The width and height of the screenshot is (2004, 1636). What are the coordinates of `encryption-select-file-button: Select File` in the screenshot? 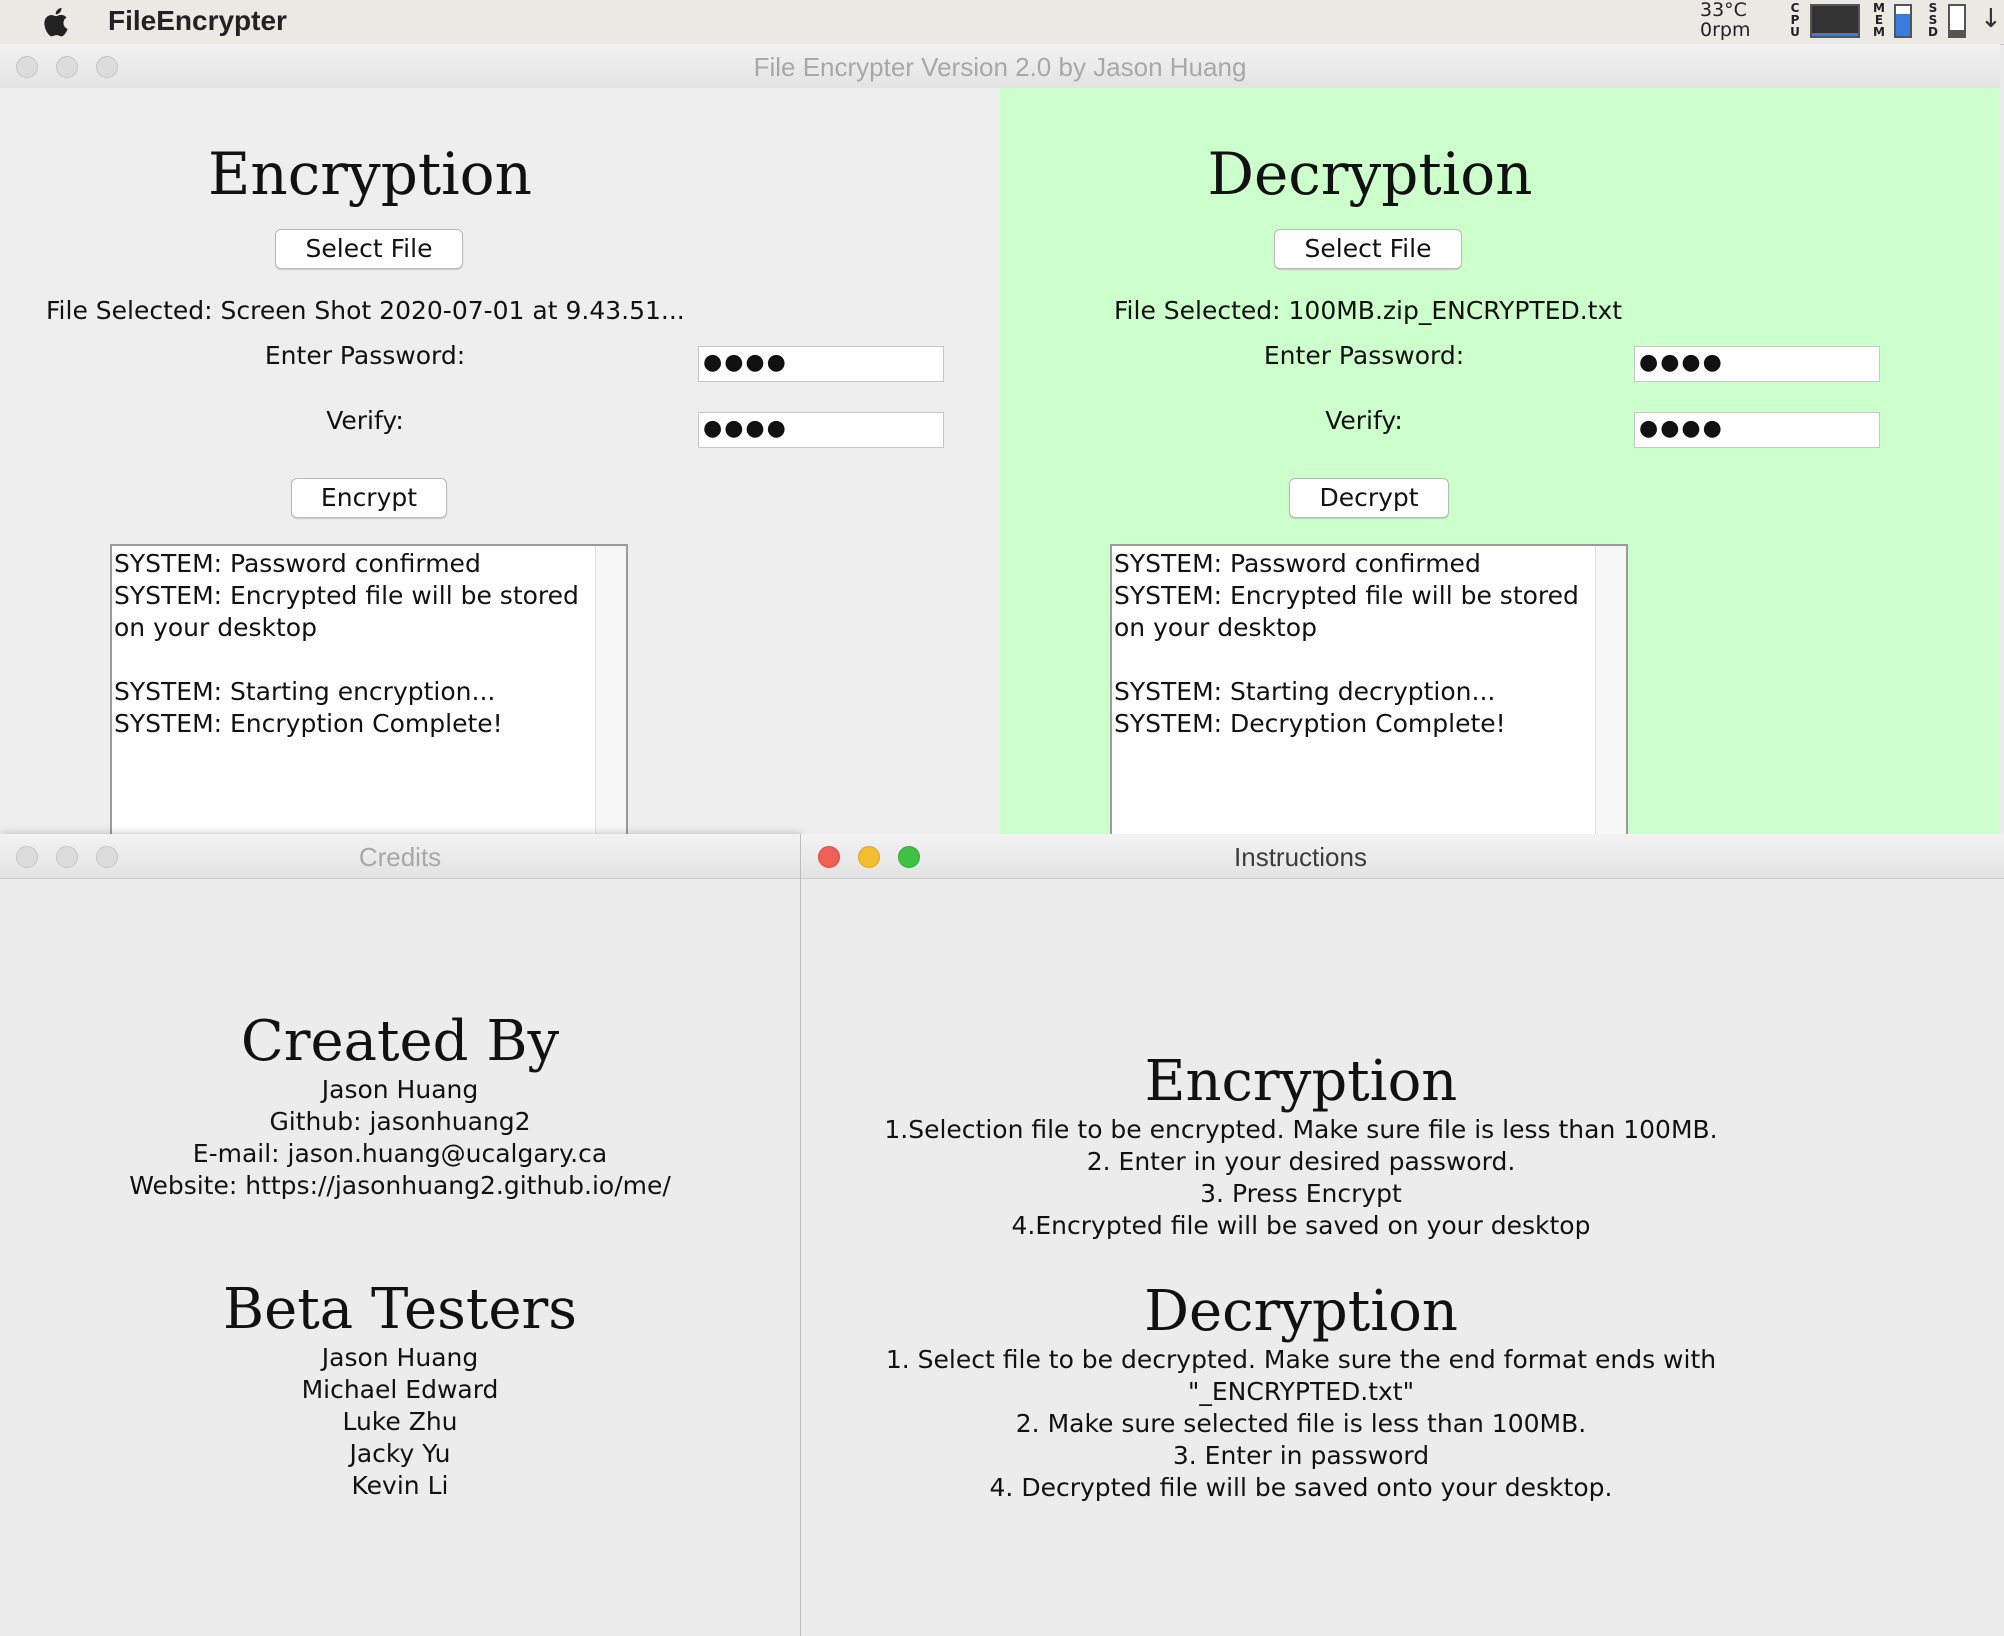 It's located at (369, 249).